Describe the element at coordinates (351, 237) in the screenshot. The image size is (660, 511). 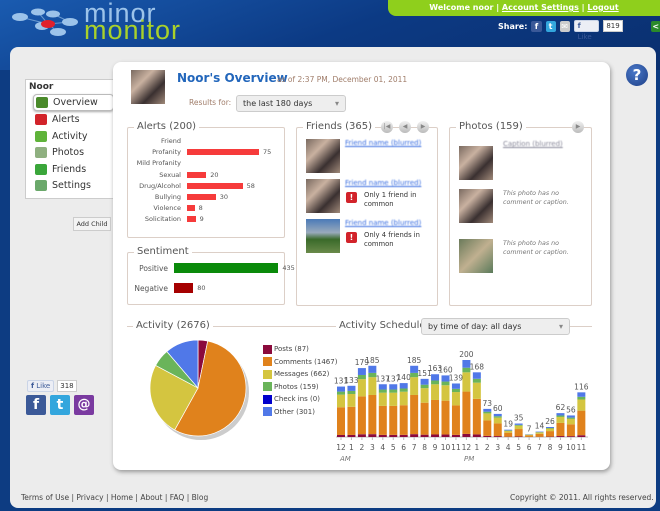
I see `warning-icon: !` at that location.